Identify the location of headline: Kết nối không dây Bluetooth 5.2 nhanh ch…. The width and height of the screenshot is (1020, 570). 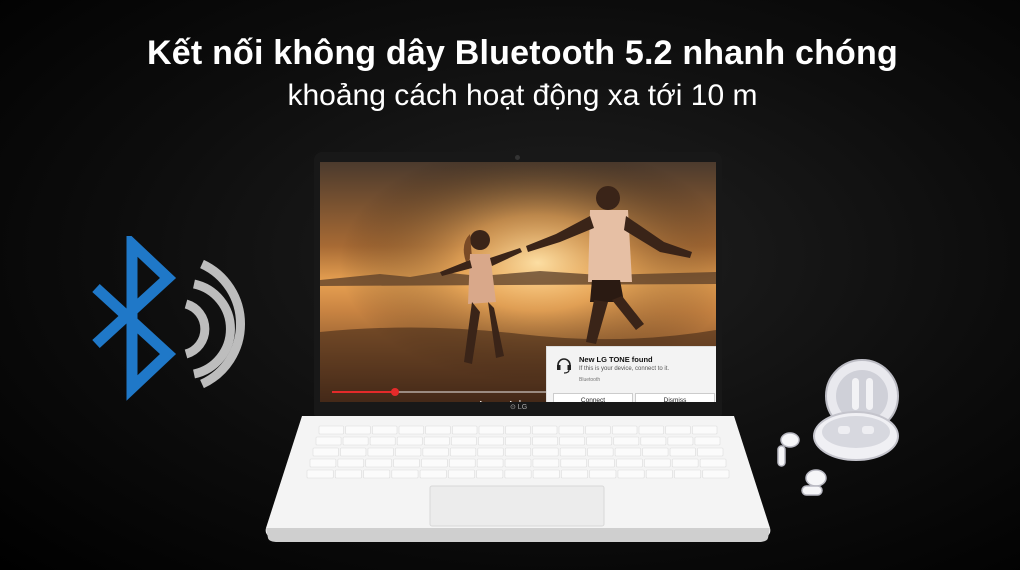
(510, 73).